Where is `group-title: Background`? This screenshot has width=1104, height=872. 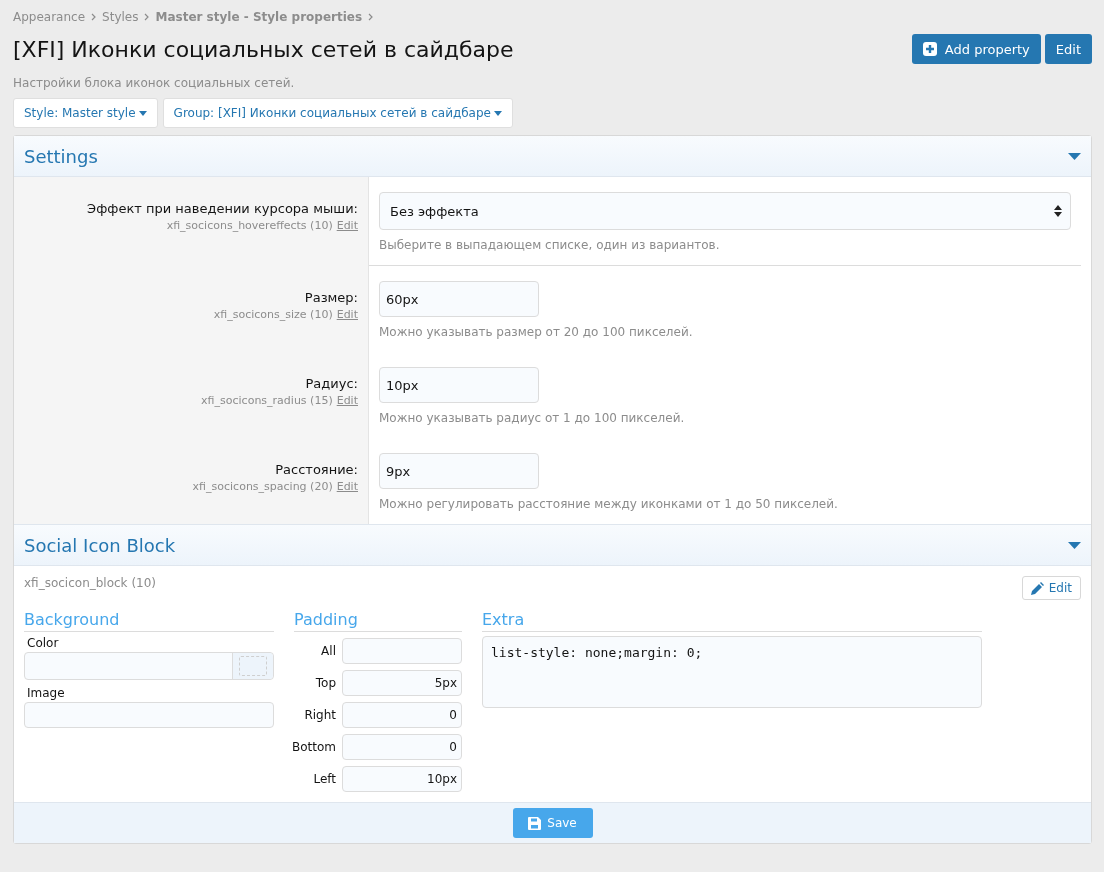
group-title: Background is located at coordinates (149, 621).